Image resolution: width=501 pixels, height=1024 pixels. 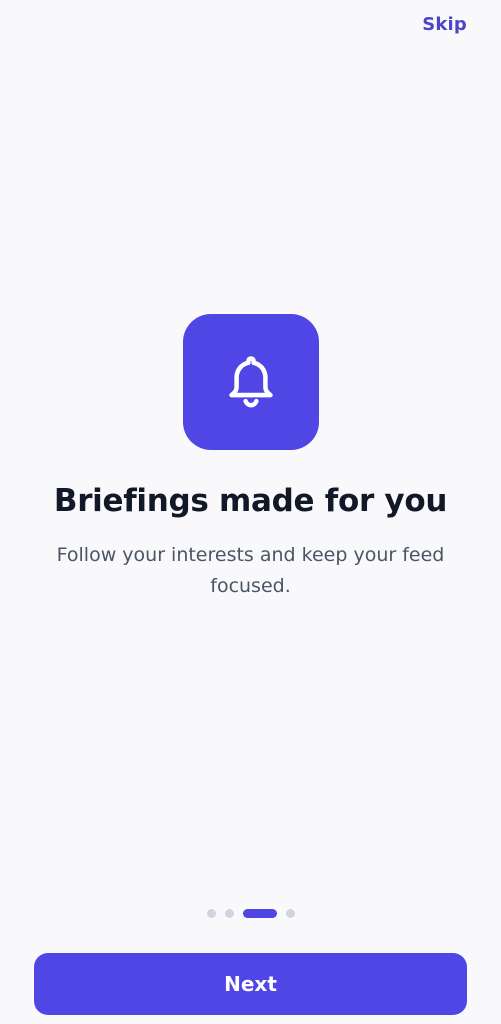 What do you see at coordinates (444, 24) in the screenshot?
I see `skip-button: Skip` at bounding box center [444, 24].